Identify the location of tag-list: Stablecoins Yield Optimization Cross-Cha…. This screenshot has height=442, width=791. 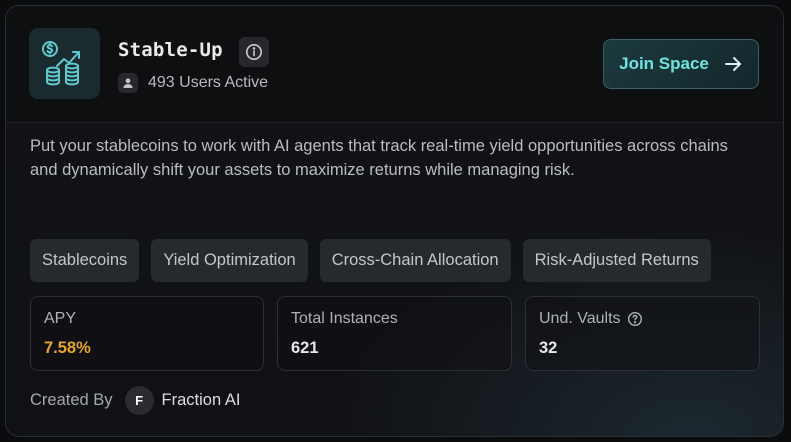
(376, 260).